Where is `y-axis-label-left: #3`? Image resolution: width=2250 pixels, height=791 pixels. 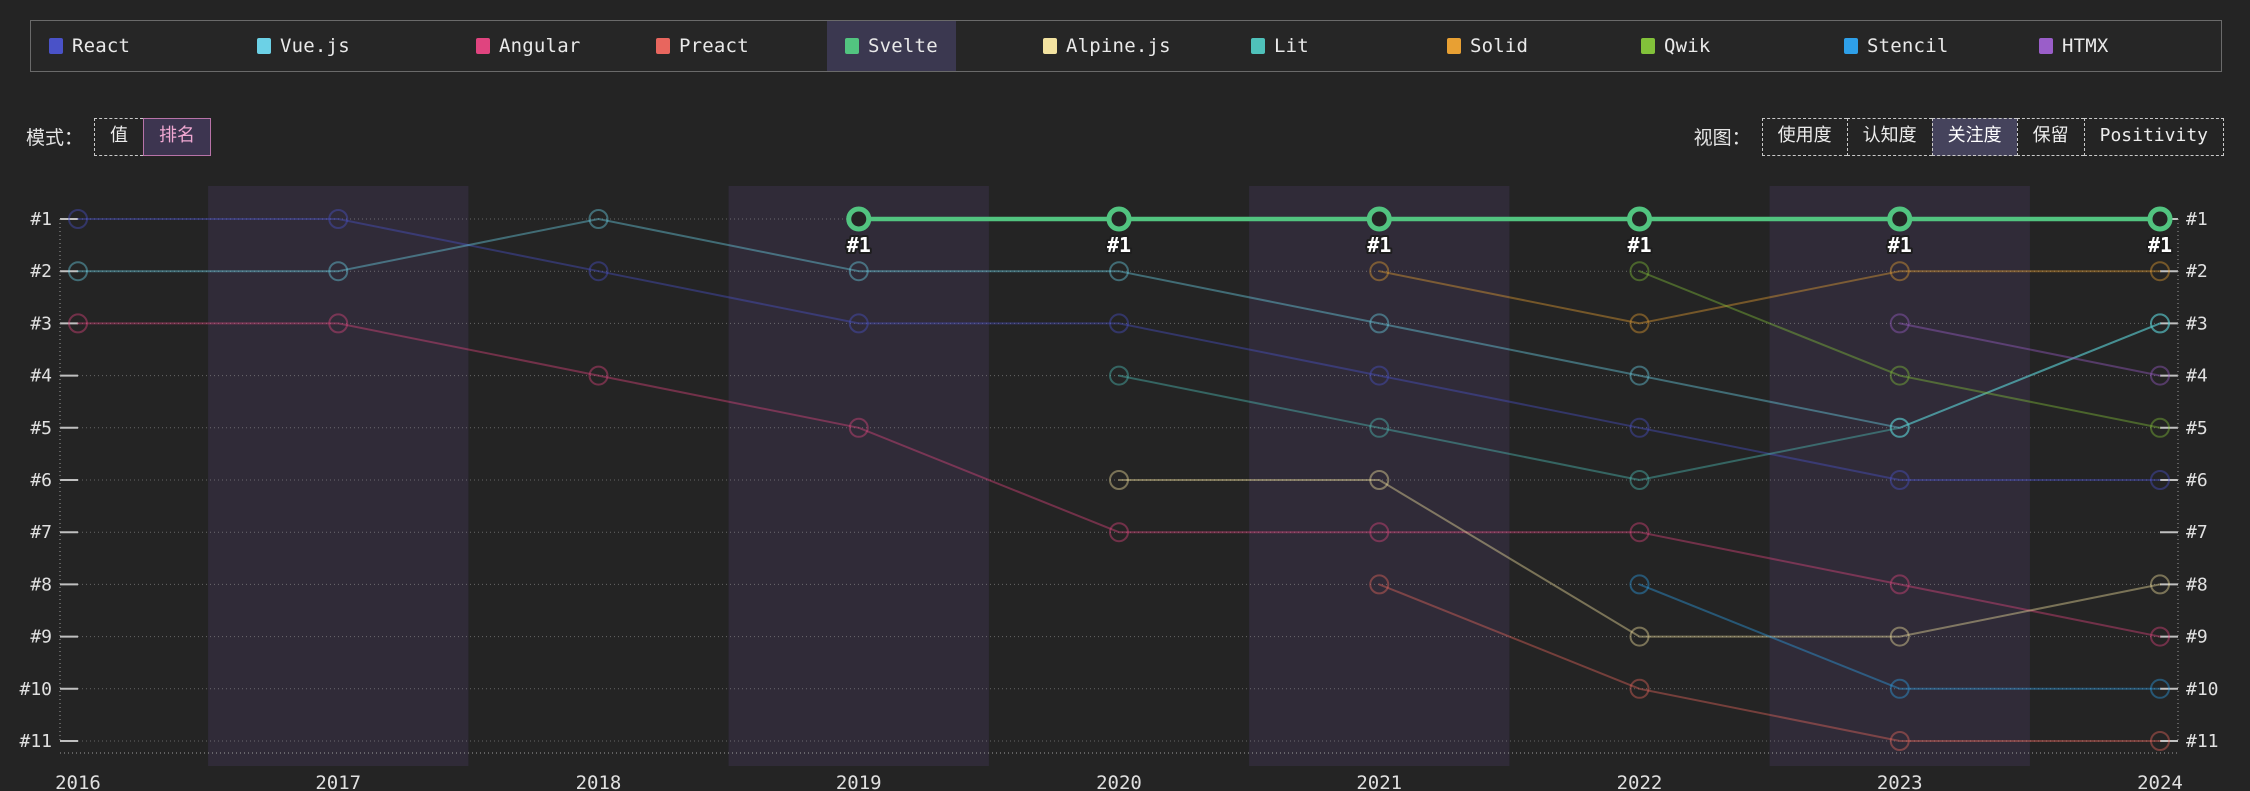 y-axis-label-left: #3 is located at coordinates (41, 323).